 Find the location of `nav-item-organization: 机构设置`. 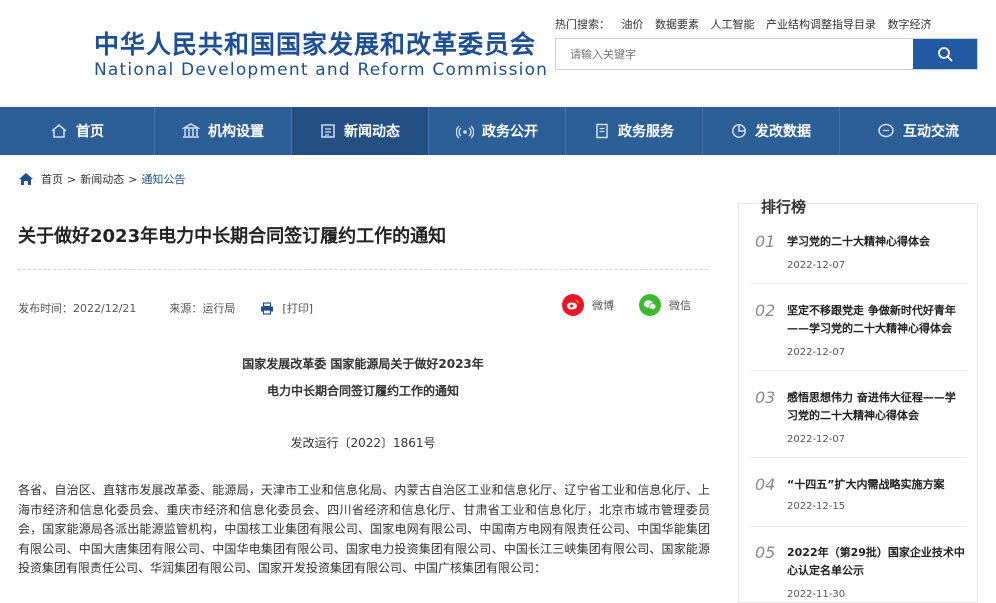

nav-item-organization: 机构设置 is located at coordinates (223, 131).